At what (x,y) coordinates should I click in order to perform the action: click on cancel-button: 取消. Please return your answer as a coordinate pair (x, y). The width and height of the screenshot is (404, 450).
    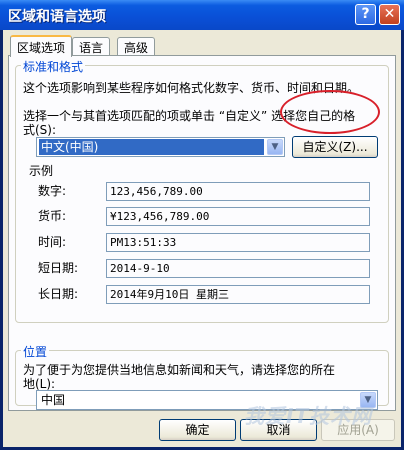
    Looking at the image, I should click on (278, 430).